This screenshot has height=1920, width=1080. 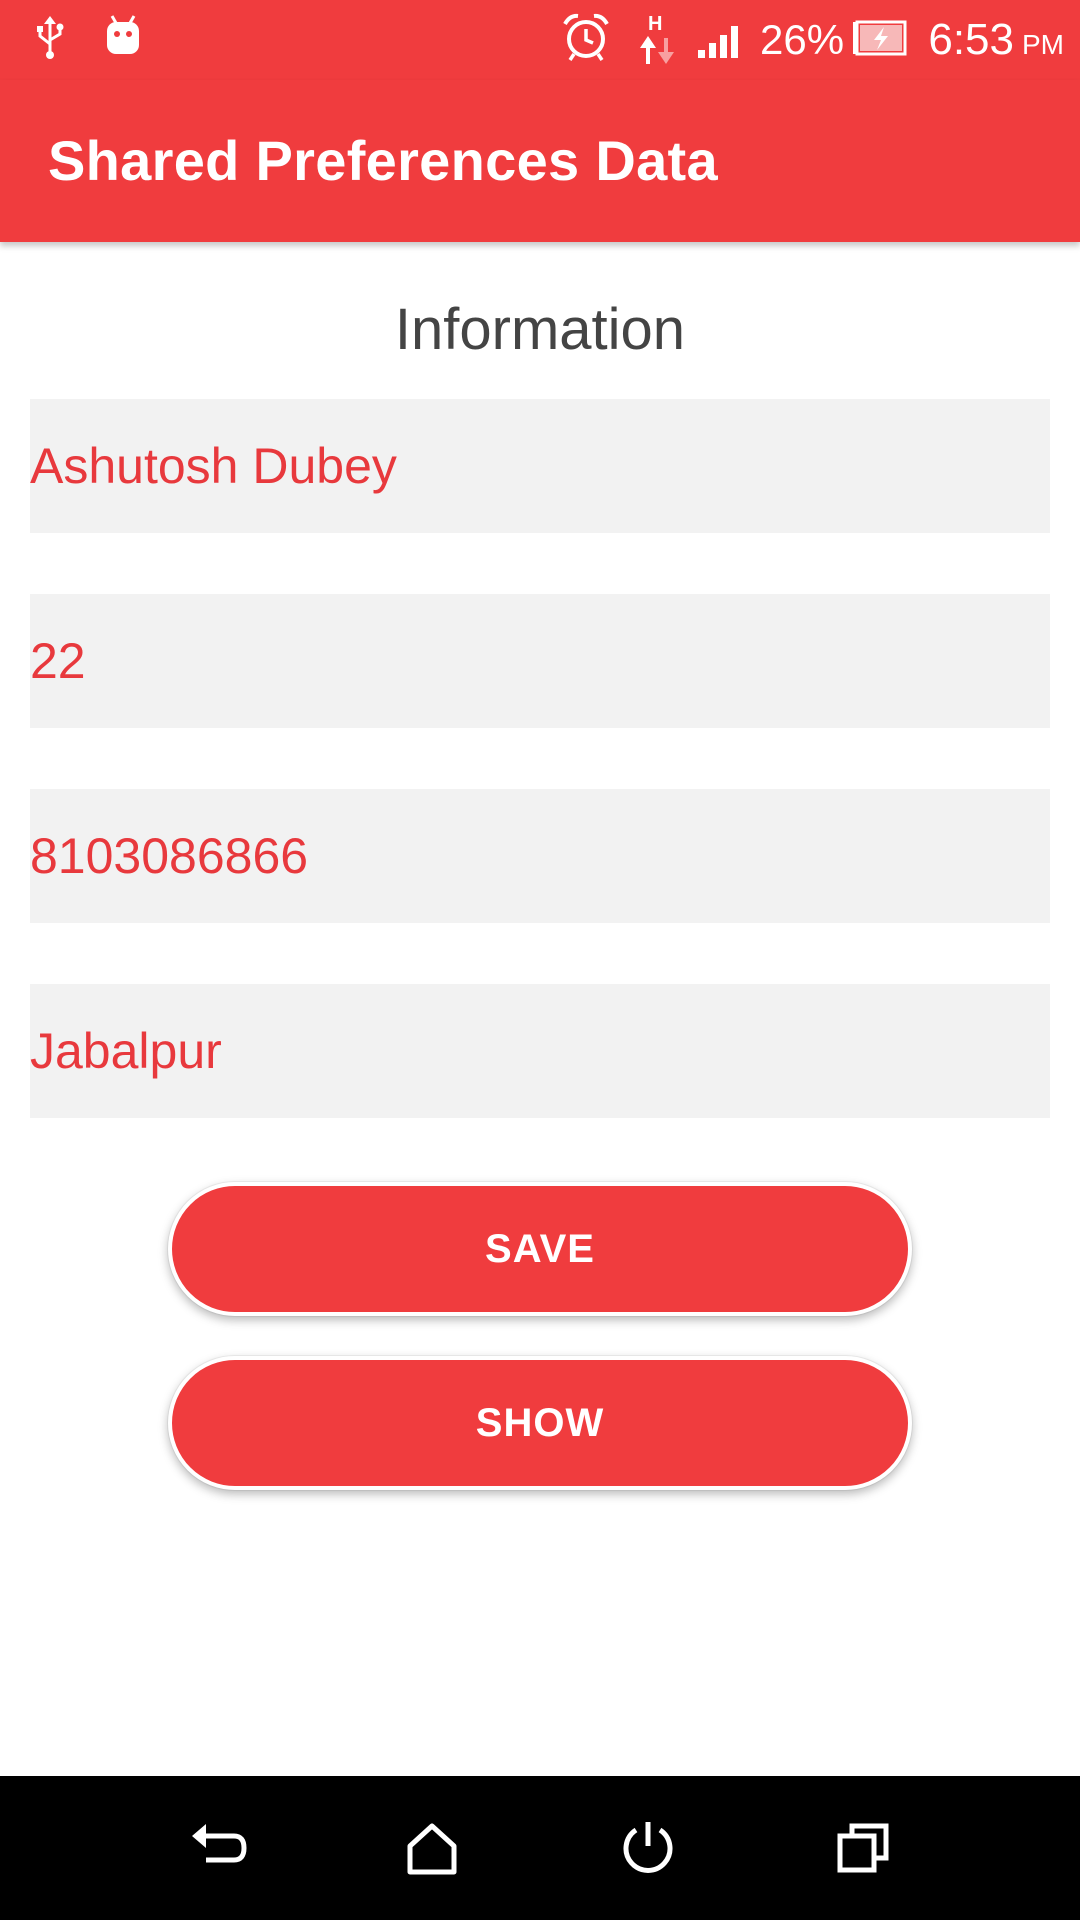 What do you see at coordinates (383, 160) in the screenshot?
I see `app-title: Shared Preferences Data` at bounding box center [383, 160].